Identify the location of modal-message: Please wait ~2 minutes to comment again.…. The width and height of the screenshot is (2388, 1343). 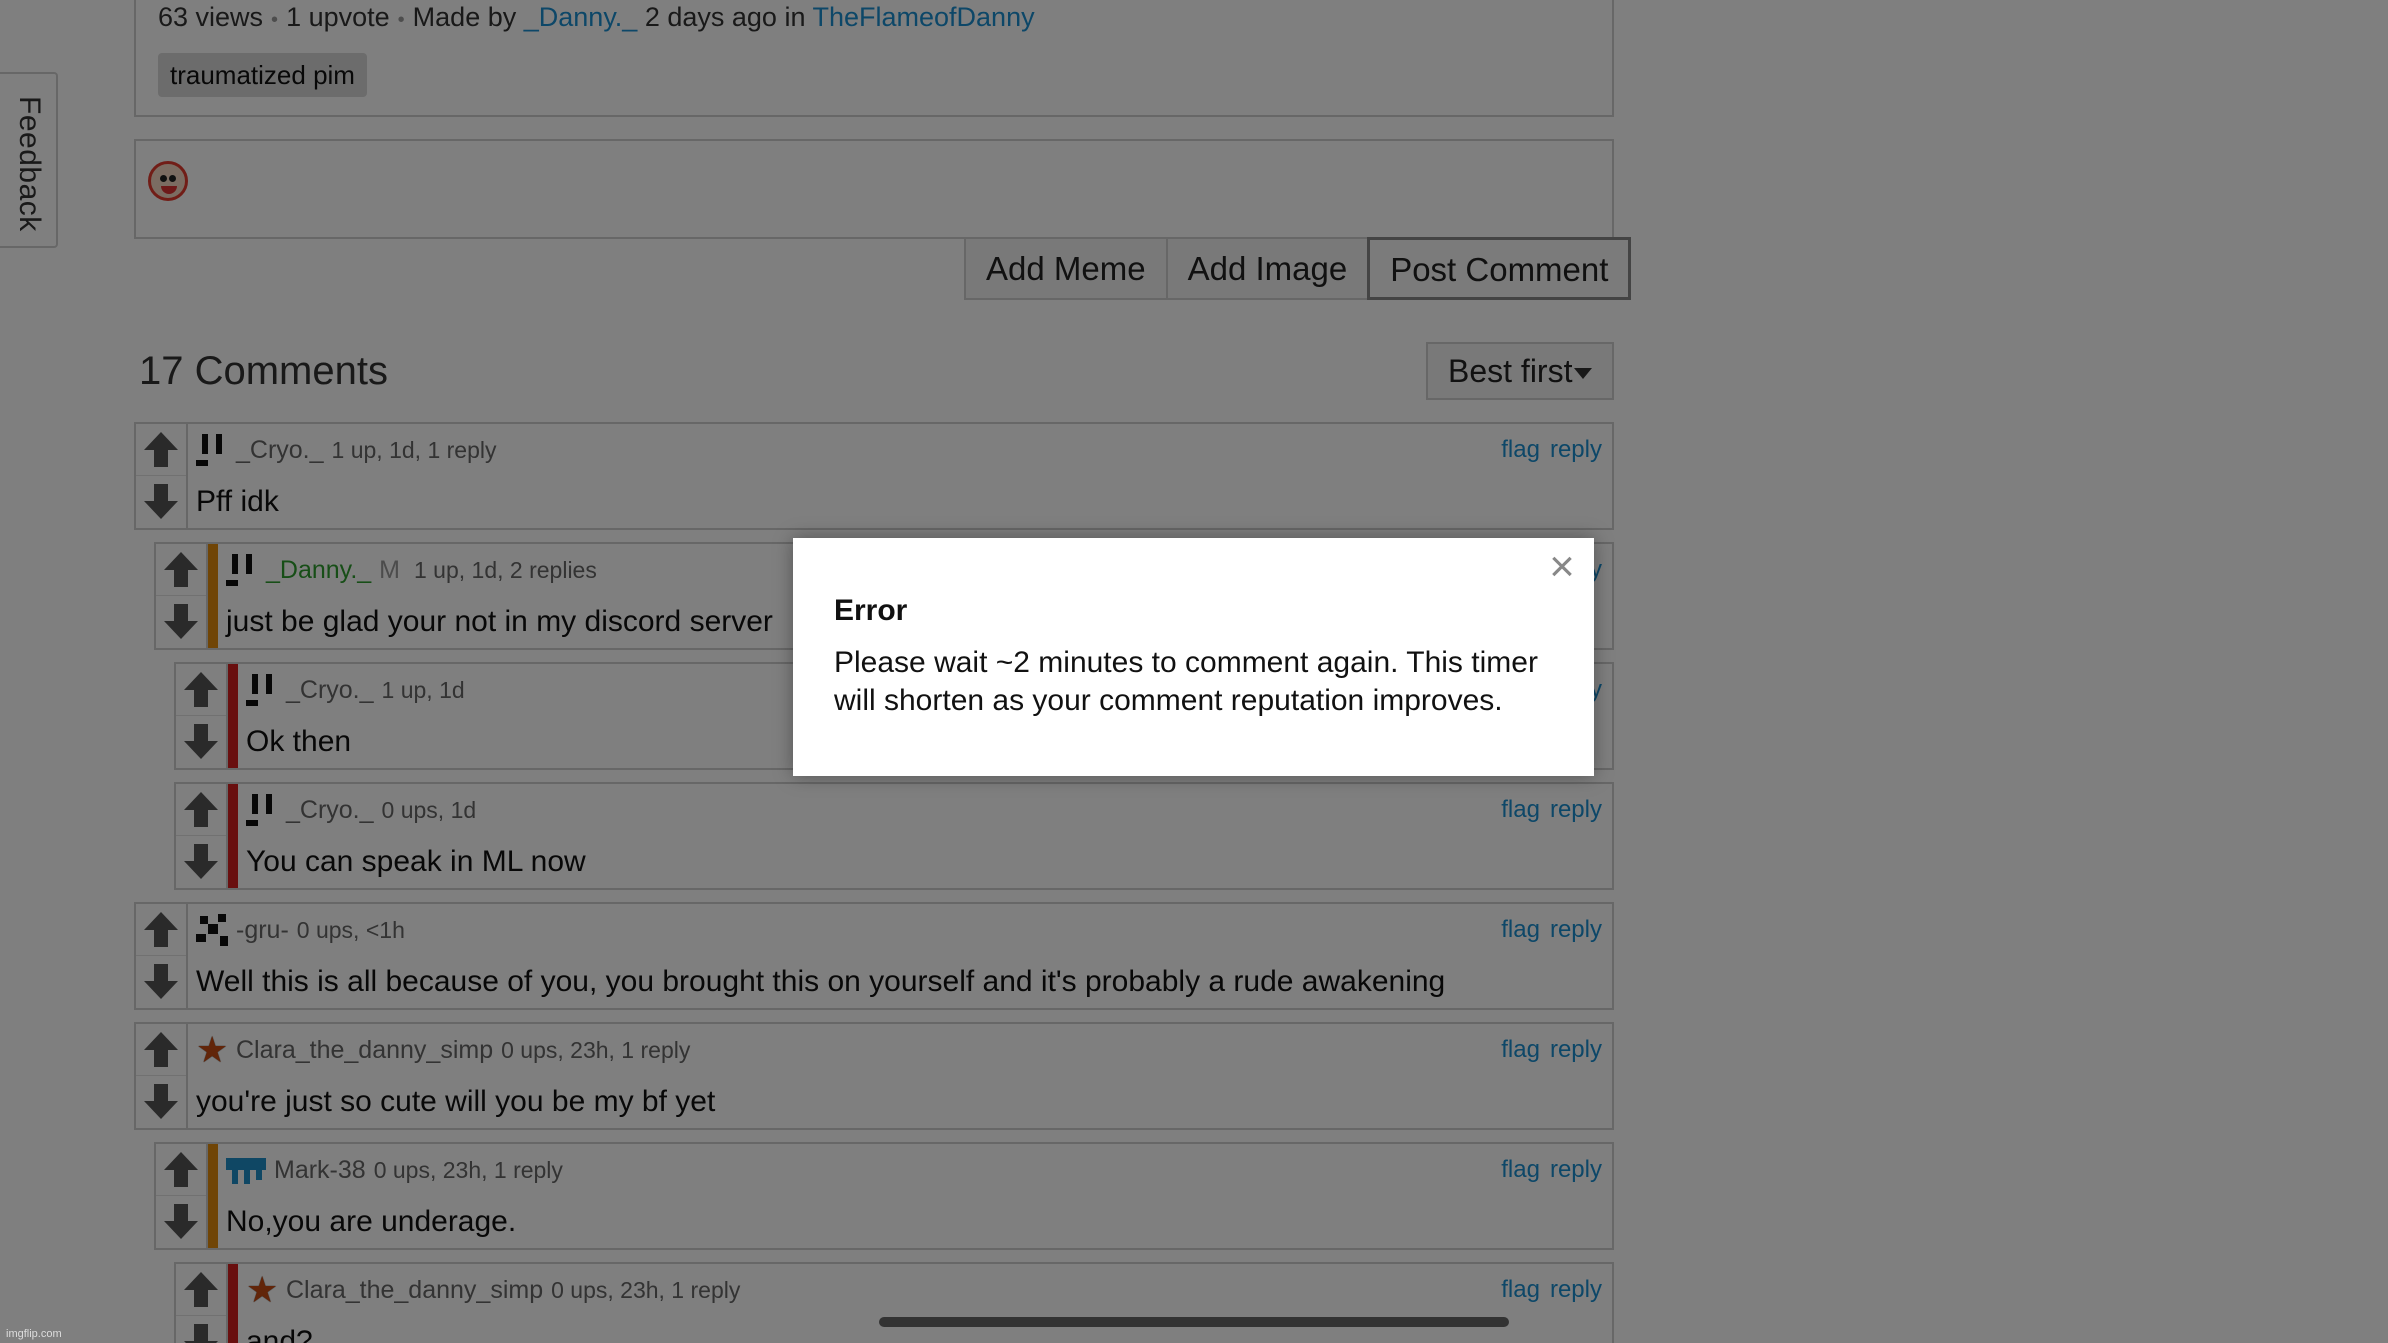
(1186, 681).